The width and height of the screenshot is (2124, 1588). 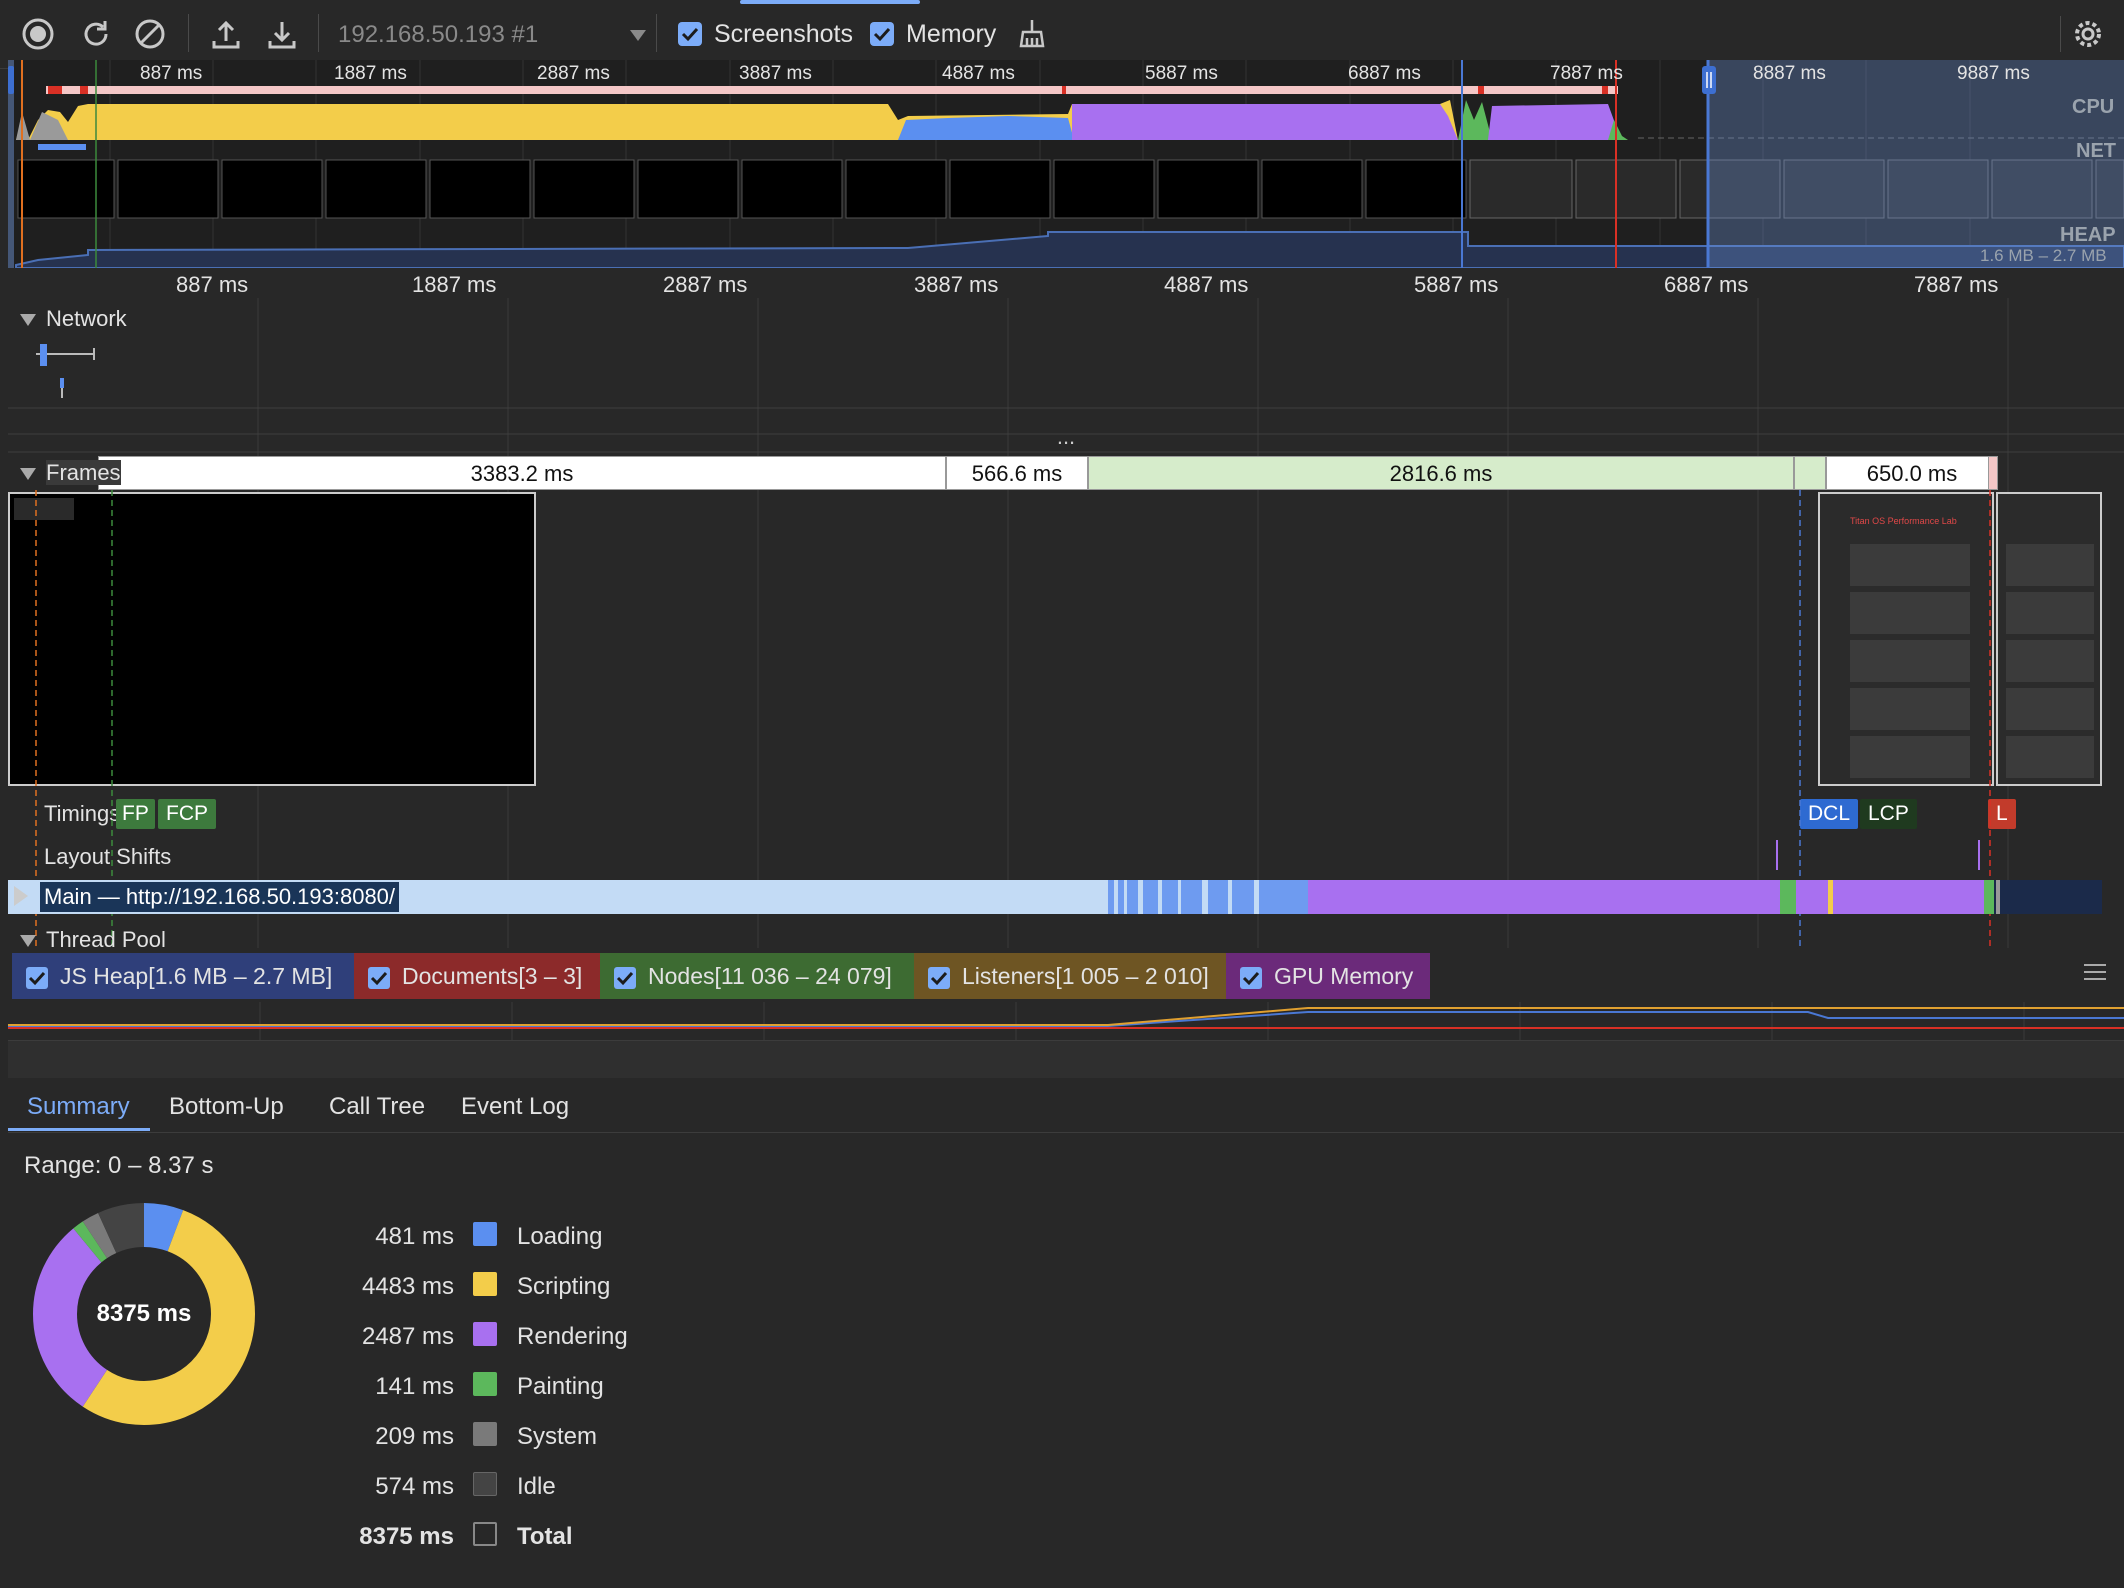 What do you see at coordinates (79, 1129) in the screenshot?
I see `active-tab-underline` at bounding box center [79, 1129].